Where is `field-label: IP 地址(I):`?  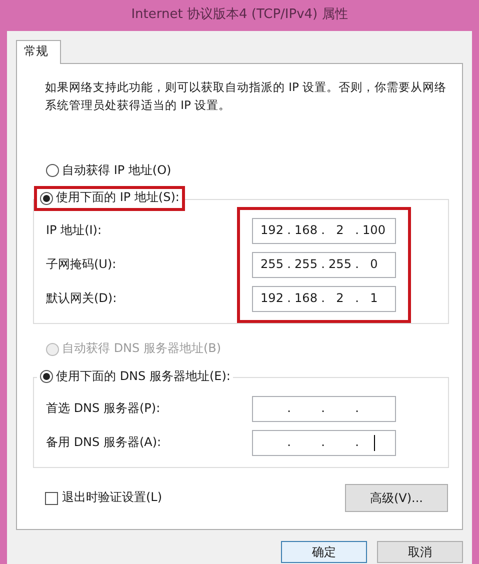 field-label: IP 地址(I): is located at coordinates (74, 230).